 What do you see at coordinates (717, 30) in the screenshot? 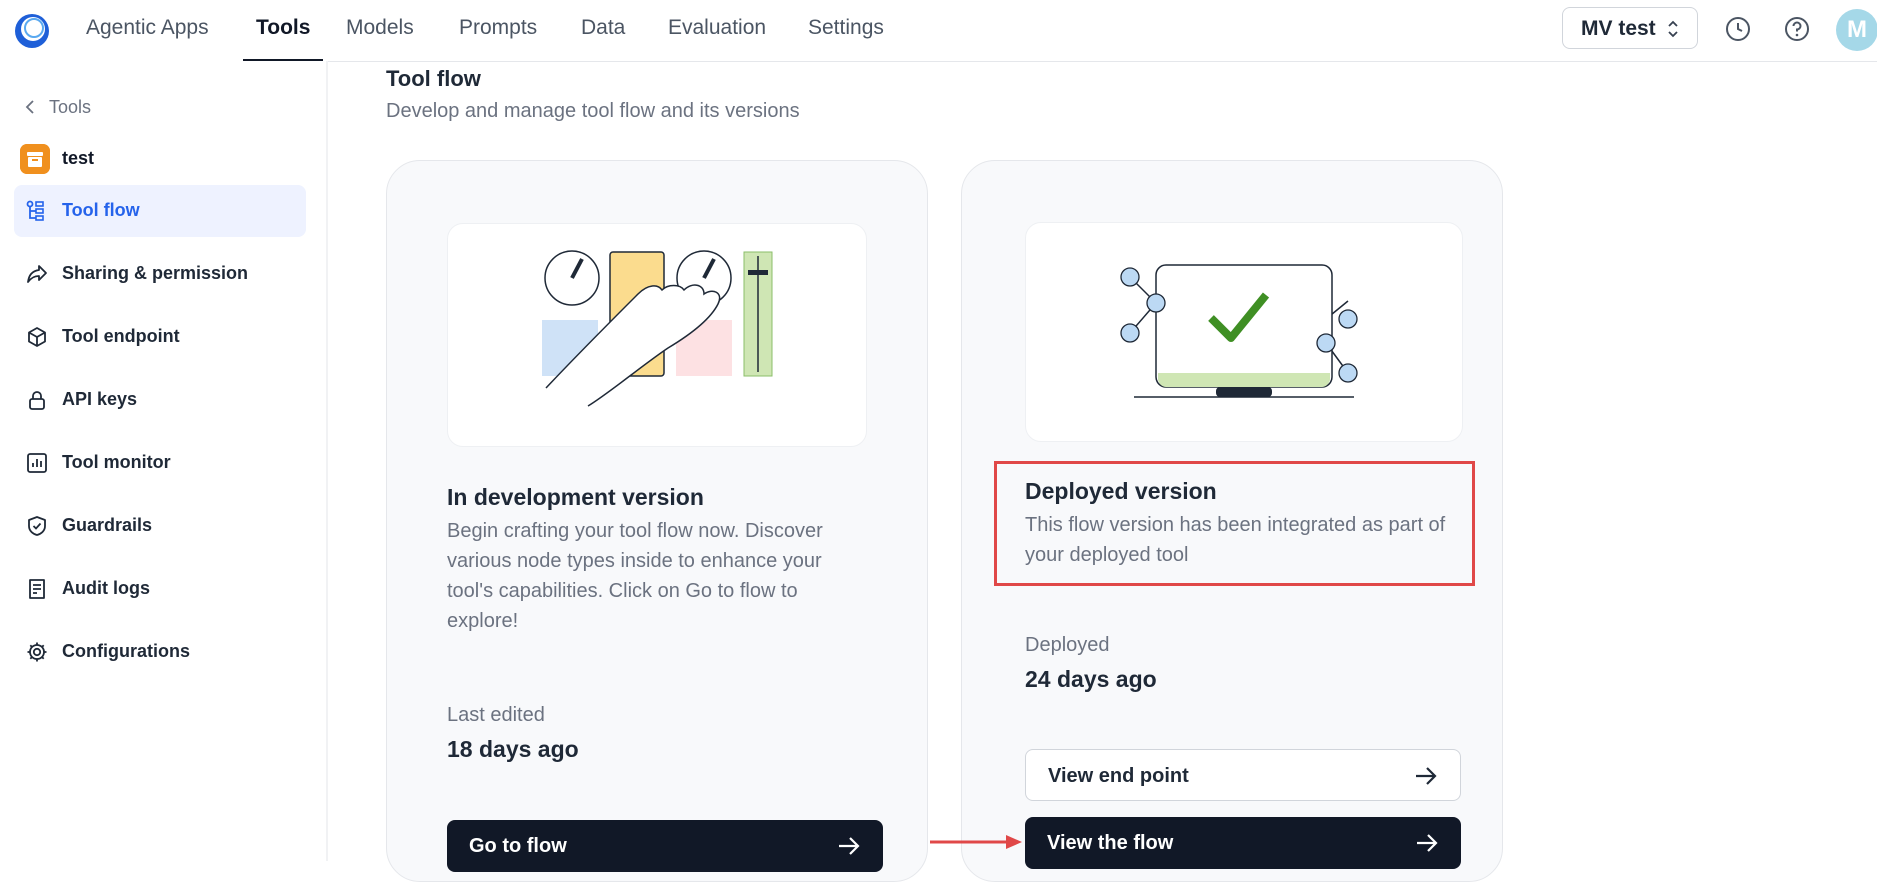
I see `nav-evaluation: Evaluation` at bounding box center [717, 30].